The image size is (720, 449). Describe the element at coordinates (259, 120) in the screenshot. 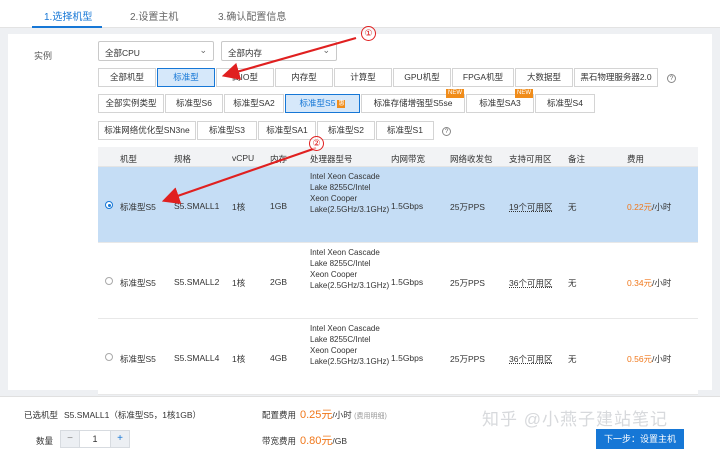

I see `annotation-overlay` at that location.